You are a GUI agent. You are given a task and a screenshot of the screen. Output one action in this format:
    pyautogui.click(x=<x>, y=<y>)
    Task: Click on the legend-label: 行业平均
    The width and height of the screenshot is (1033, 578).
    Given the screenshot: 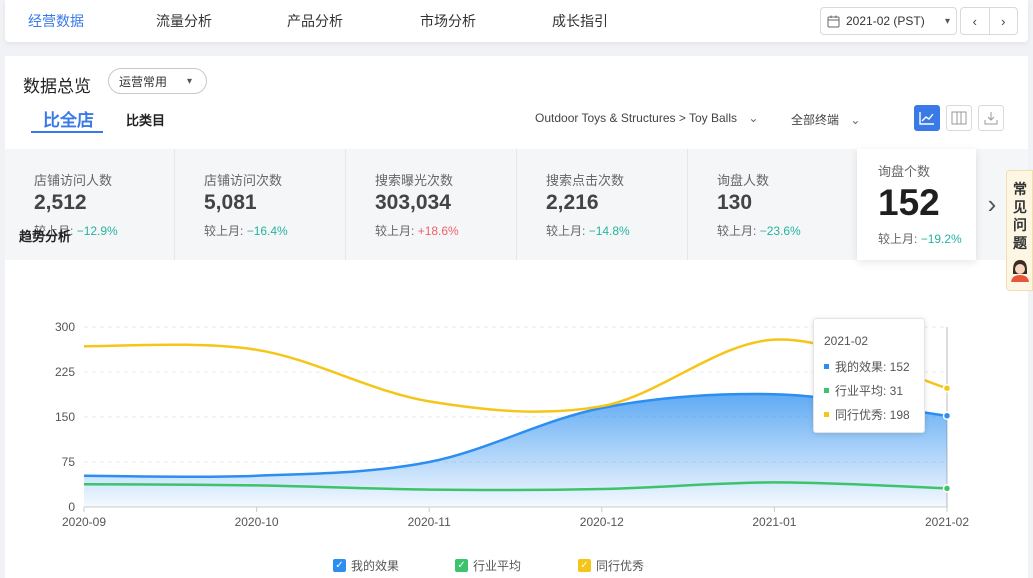 What is the action you would take?
    pyautogui.click(x=497, y=566)
    